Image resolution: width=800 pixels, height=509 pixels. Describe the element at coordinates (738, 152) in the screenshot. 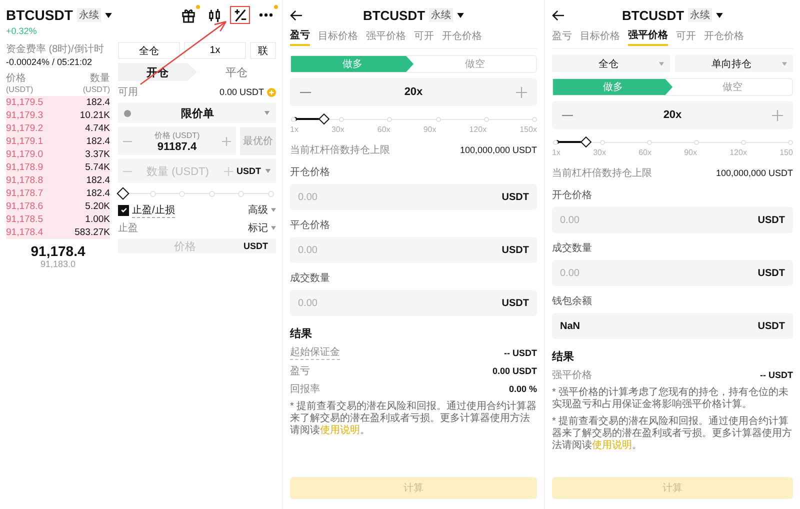

I see `leverage-tick: 120x` at that location.